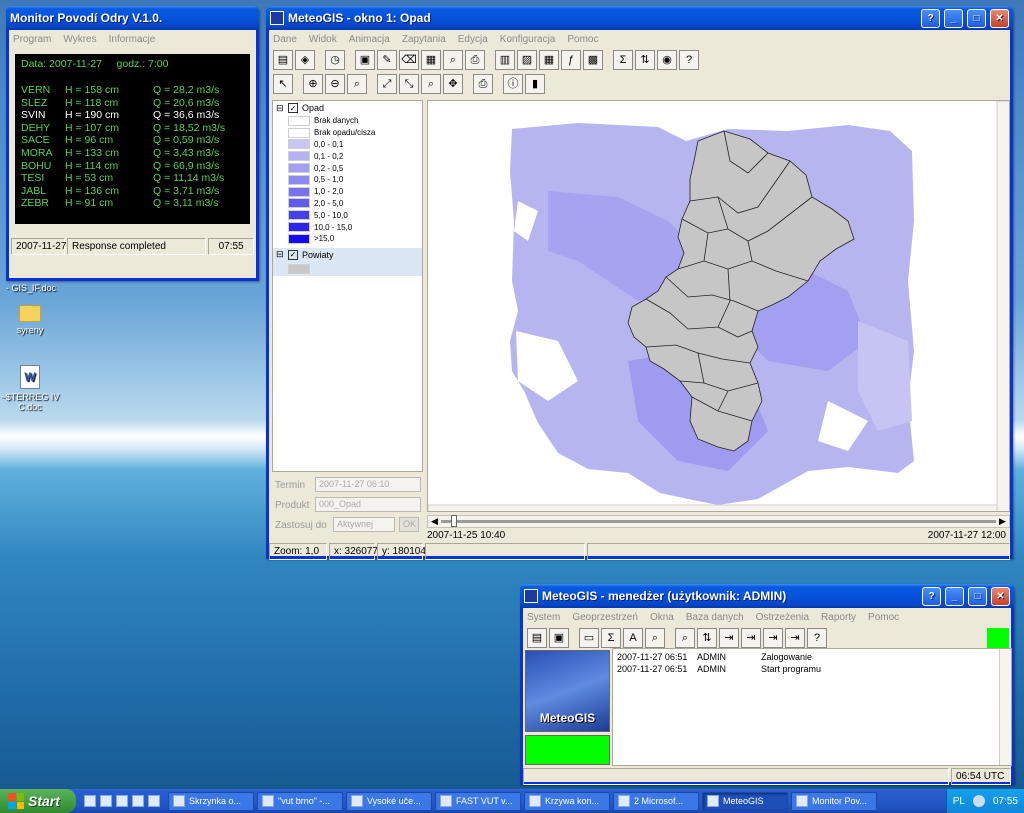  I want to click on formula-icon: ƒ, so click(571, 60).